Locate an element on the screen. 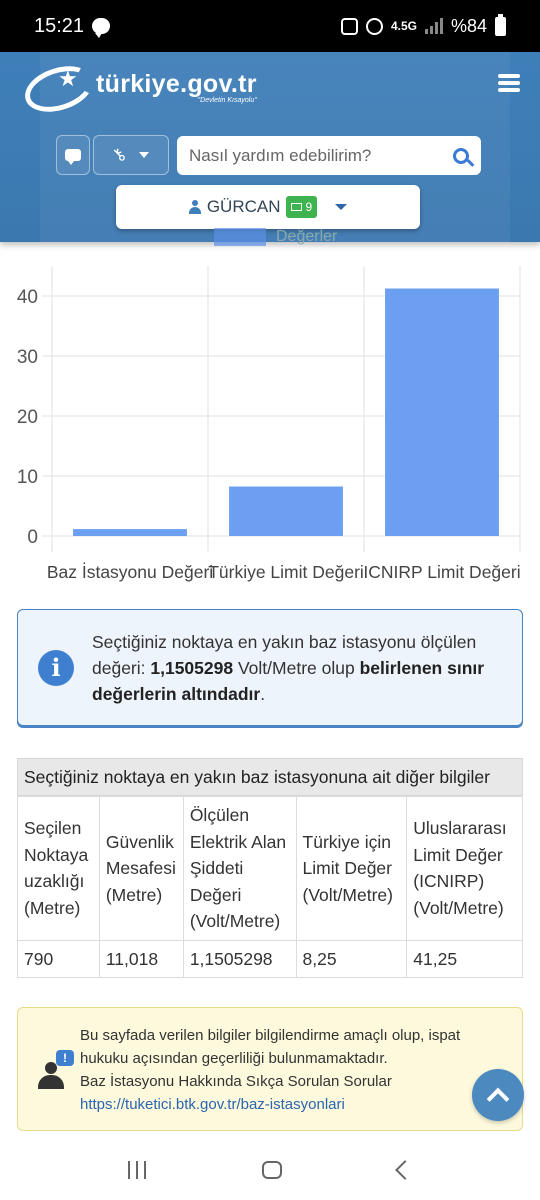 The height and width of the screenshot is (1200, 540). user-menu: GÜRCAN 9 is located at coordinates (268, 207).